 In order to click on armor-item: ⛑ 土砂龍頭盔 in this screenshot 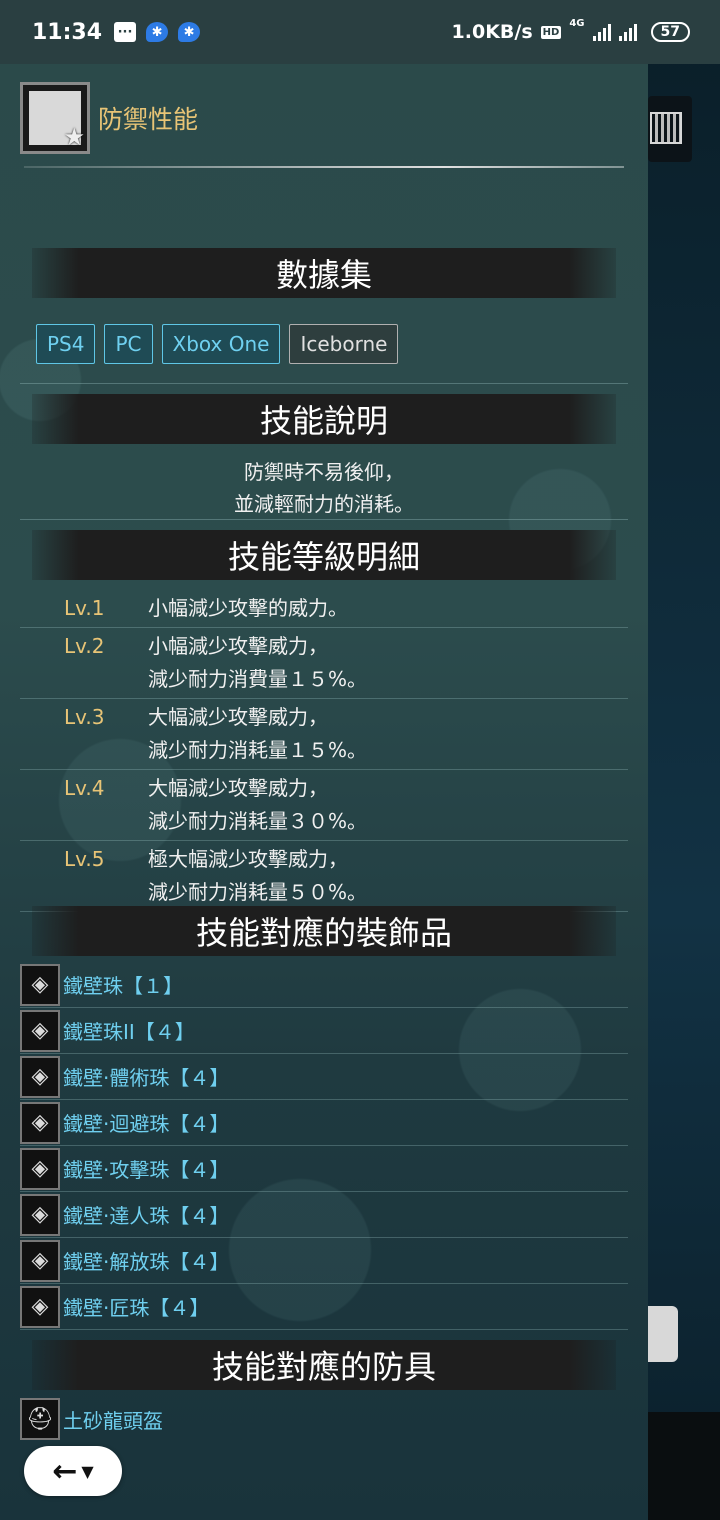, I will do `click(91, 1419)`.